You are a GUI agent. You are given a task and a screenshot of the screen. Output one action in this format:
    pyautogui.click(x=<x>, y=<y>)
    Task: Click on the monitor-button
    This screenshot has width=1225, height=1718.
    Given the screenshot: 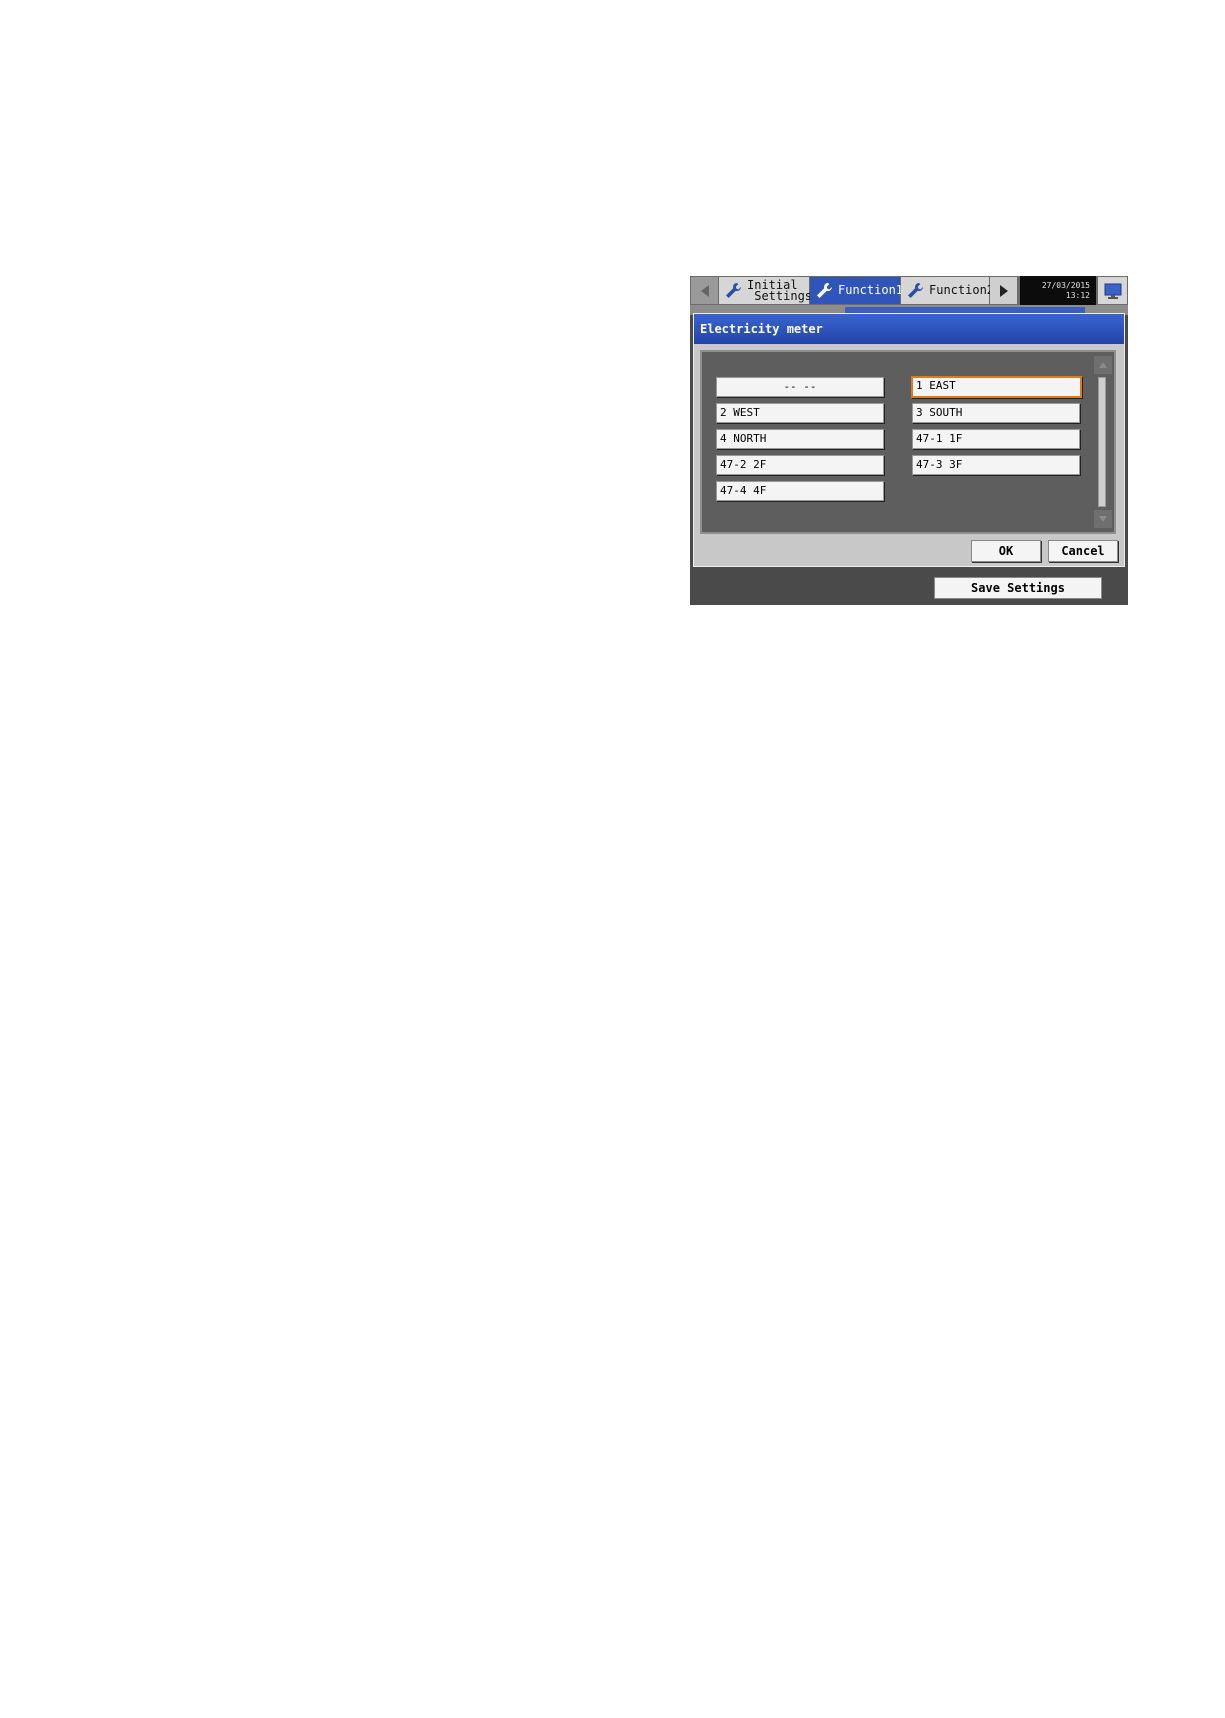 What is the action you would take?
    pyautogui.click(x=1112, y=290)
    